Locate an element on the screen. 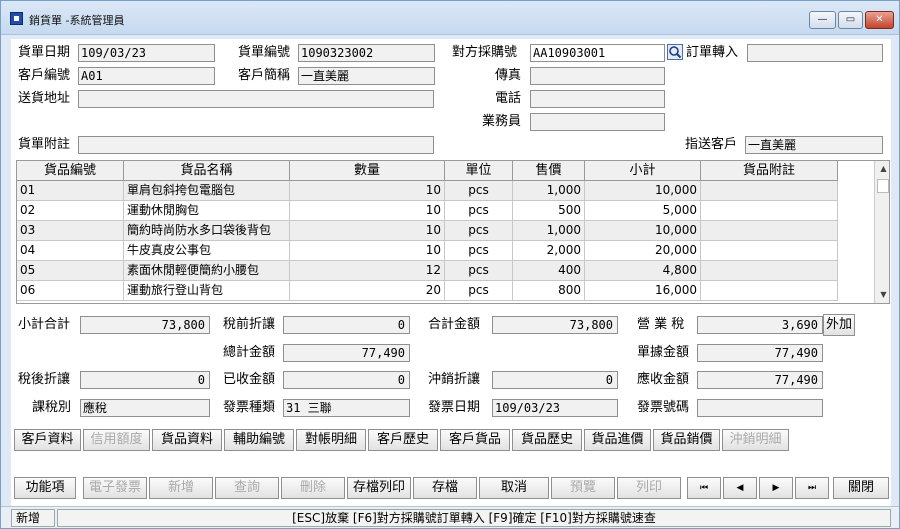 This screenshot has height=529, width=900. product-cost-button: 貨品進價 is located at coordinates (617, 440).